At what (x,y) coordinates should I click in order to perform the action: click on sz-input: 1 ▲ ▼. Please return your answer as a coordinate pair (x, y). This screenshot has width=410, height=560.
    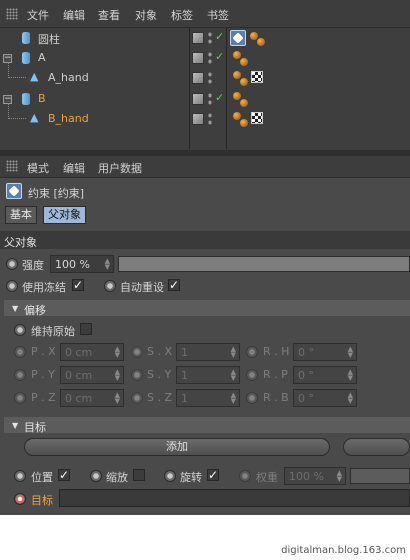
    Looking at the image, I should click on (208, 398).